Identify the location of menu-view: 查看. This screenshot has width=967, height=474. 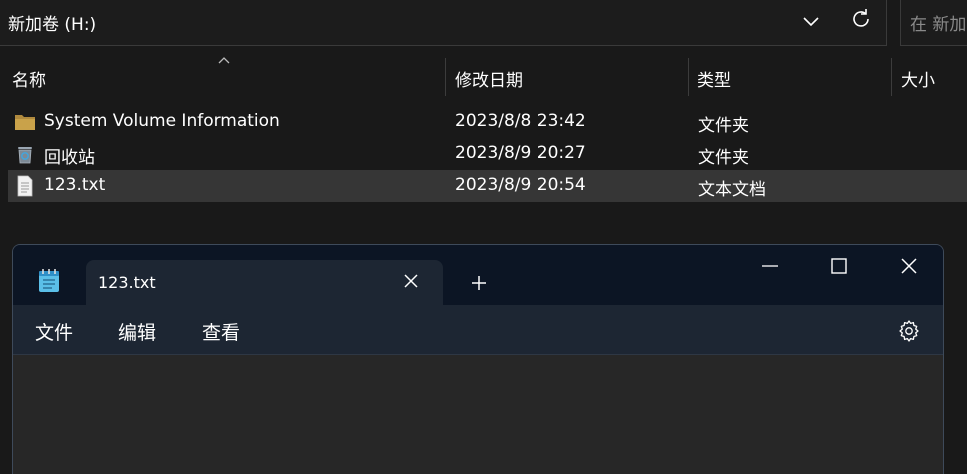
(221, 331).